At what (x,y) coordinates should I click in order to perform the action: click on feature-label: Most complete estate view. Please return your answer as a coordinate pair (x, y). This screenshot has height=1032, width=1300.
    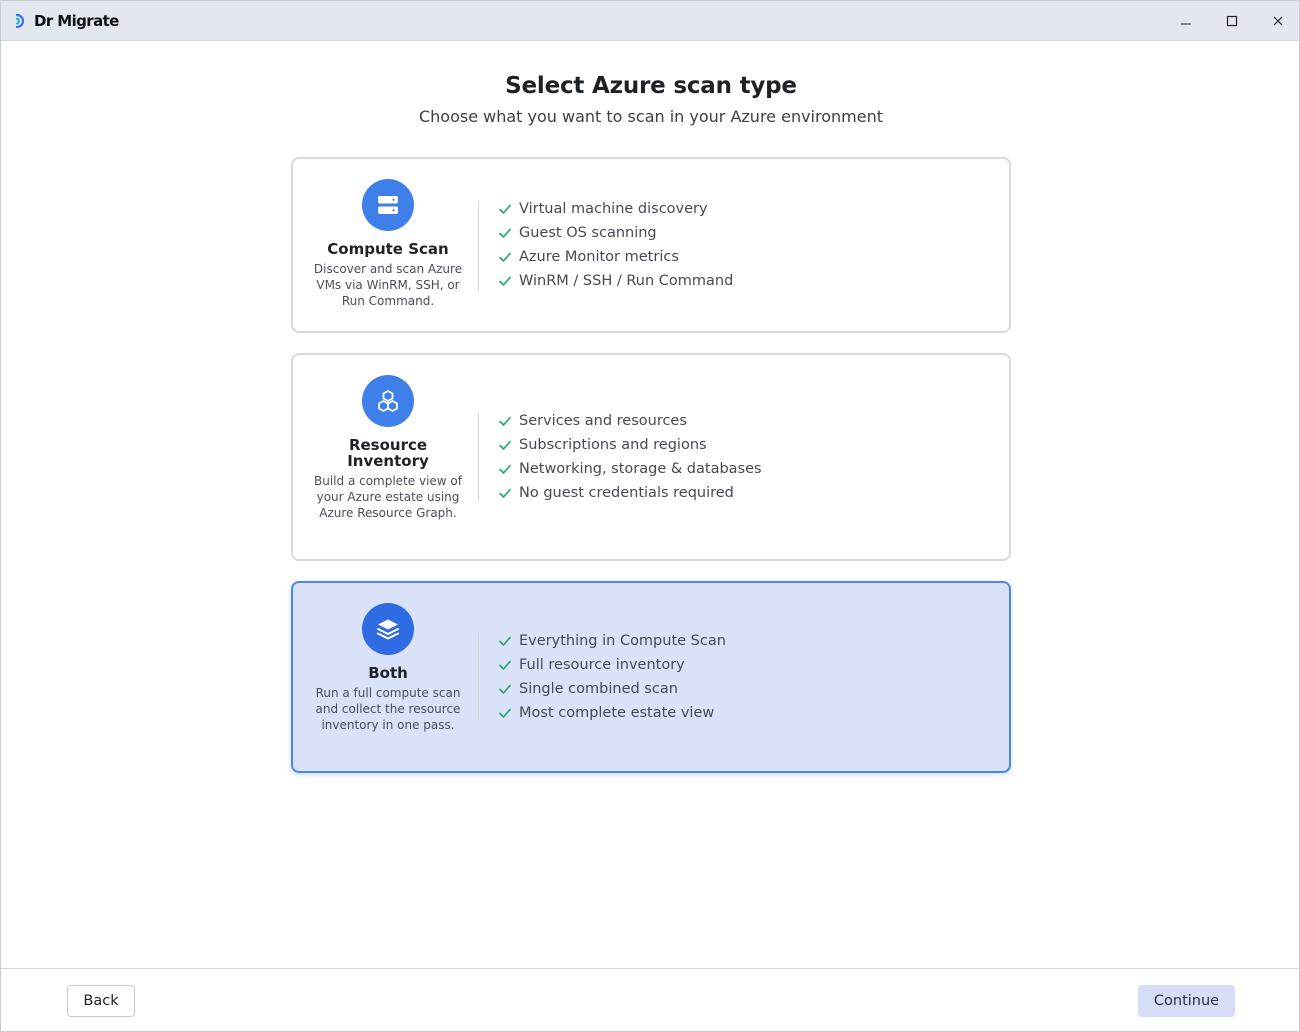
    Looking at the image, I should click on (617, 713).